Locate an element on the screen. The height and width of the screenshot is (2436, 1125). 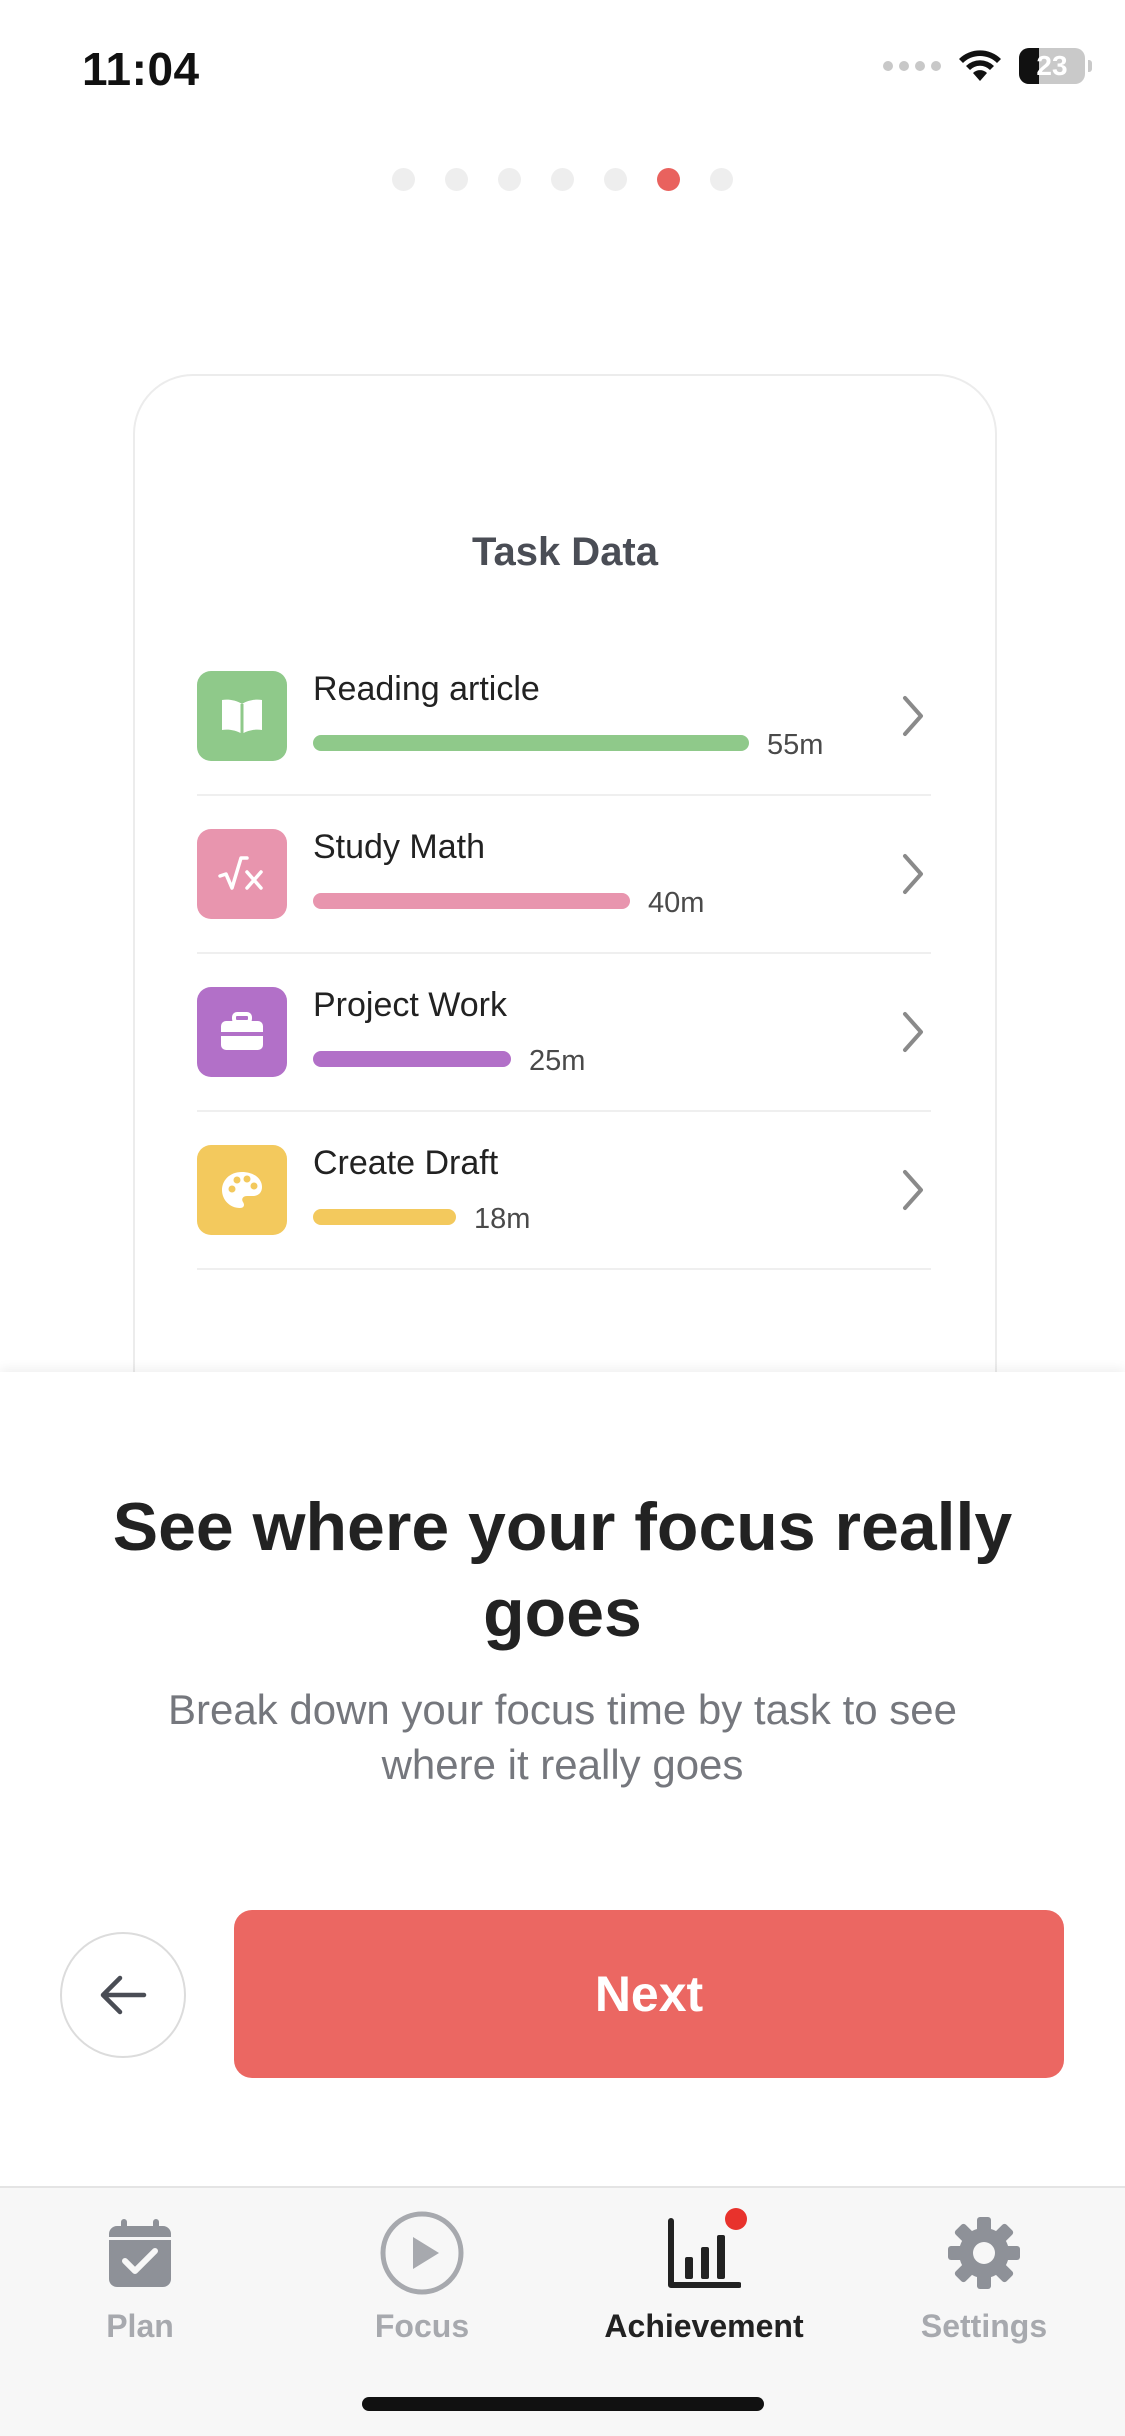
status-time: 11:04 is located at coordinates (141, 69).